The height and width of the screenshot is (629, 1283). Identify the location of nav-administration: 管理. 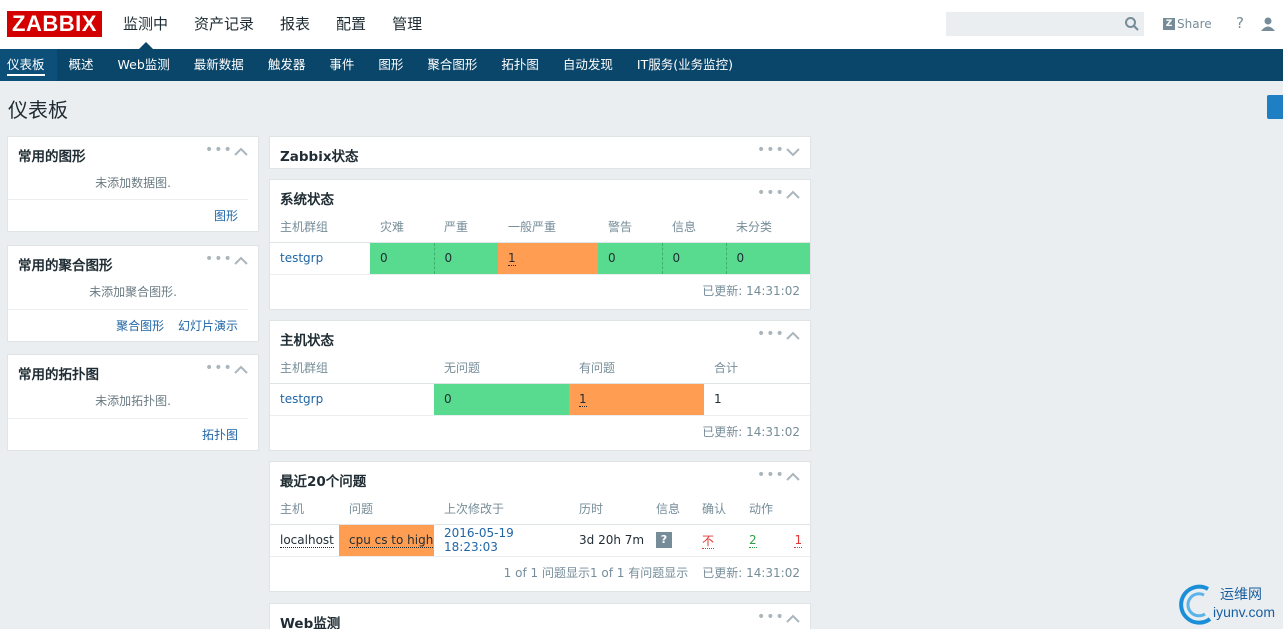
(407, 24).